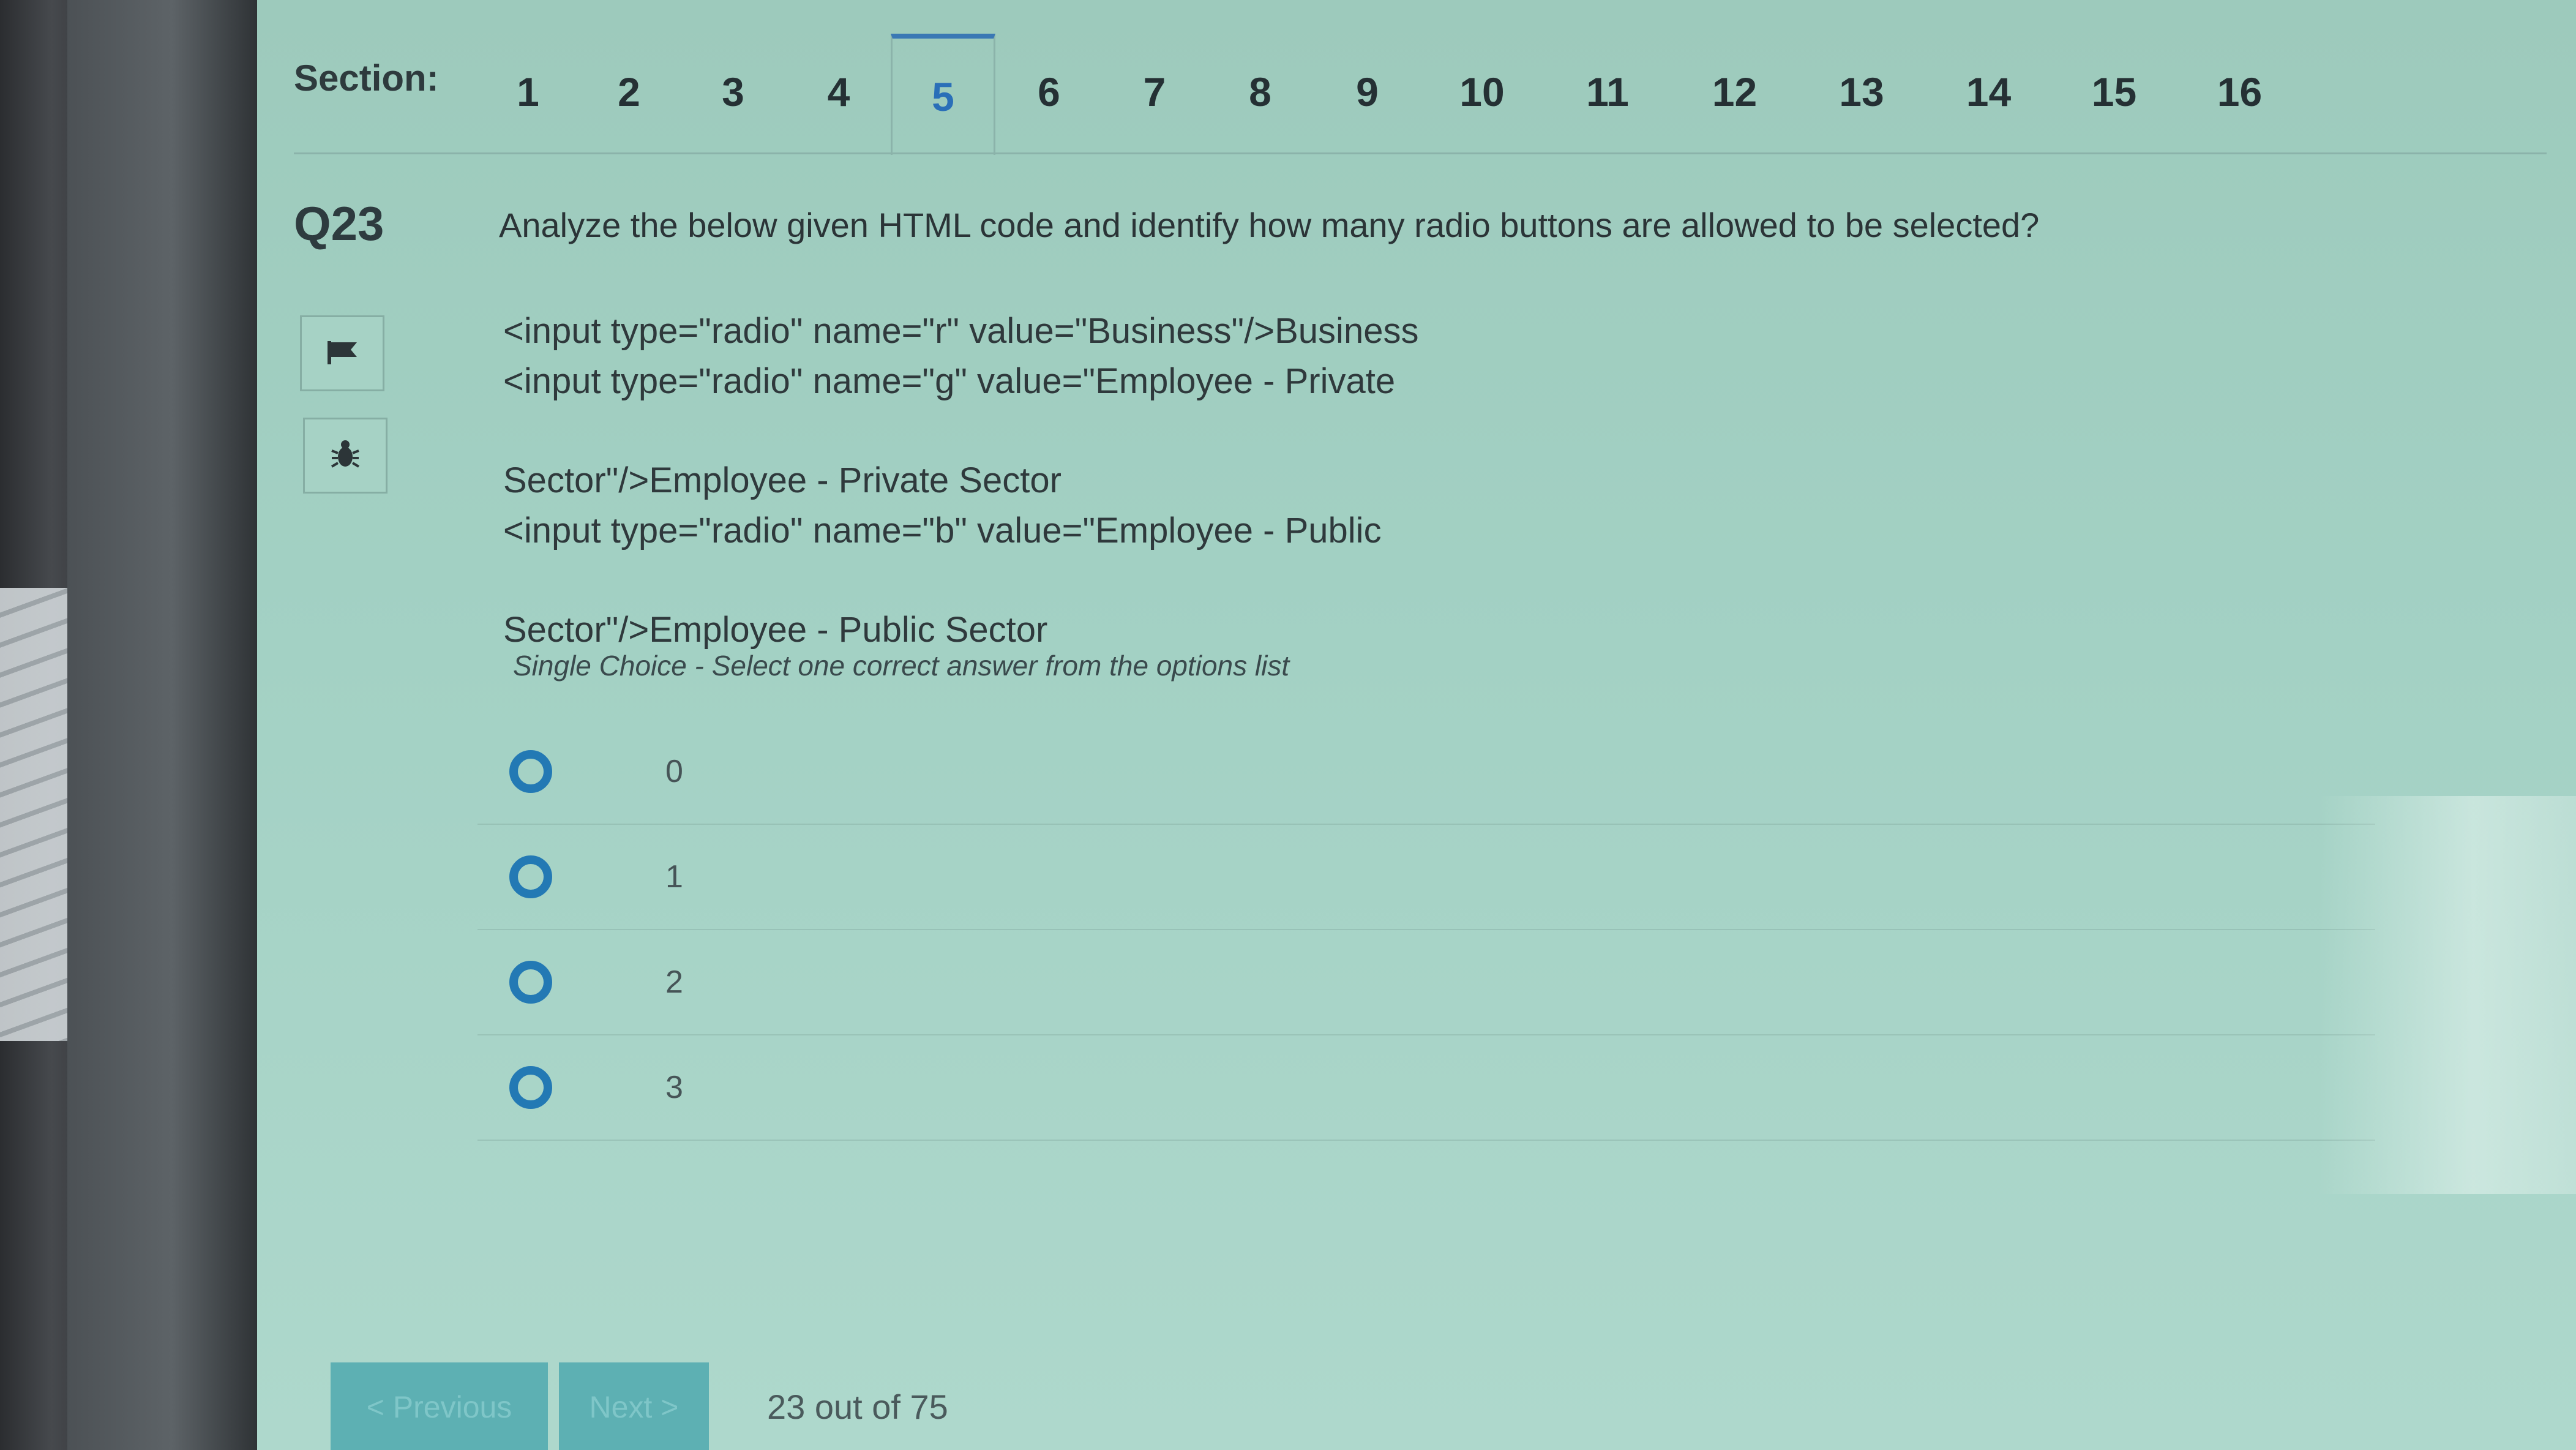  Describe the element at coordinates (1989, 92) in the screenshot. I see `section-tab-14: 14` at that location.